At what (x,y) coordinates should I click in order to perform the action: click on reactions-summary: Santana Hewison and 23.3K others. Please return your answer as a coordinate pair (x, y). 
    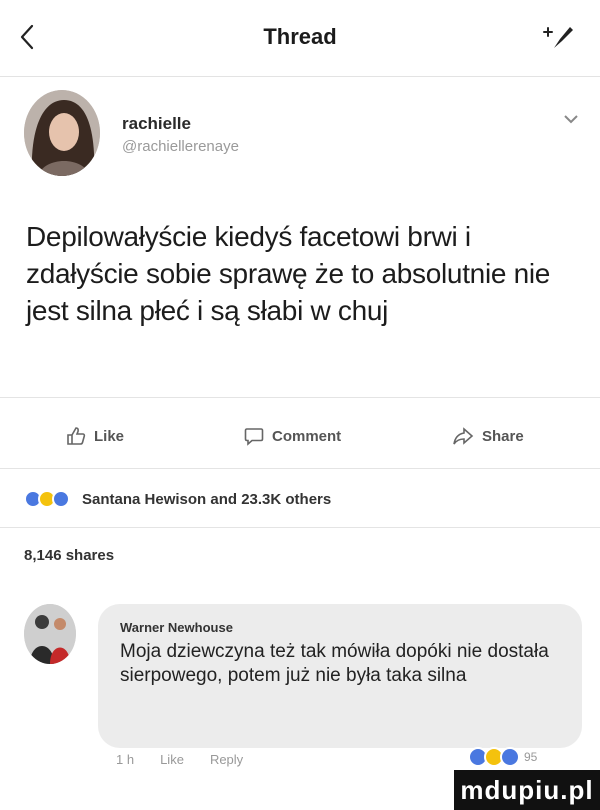
    Looking at the image, I should click on (177, 499).